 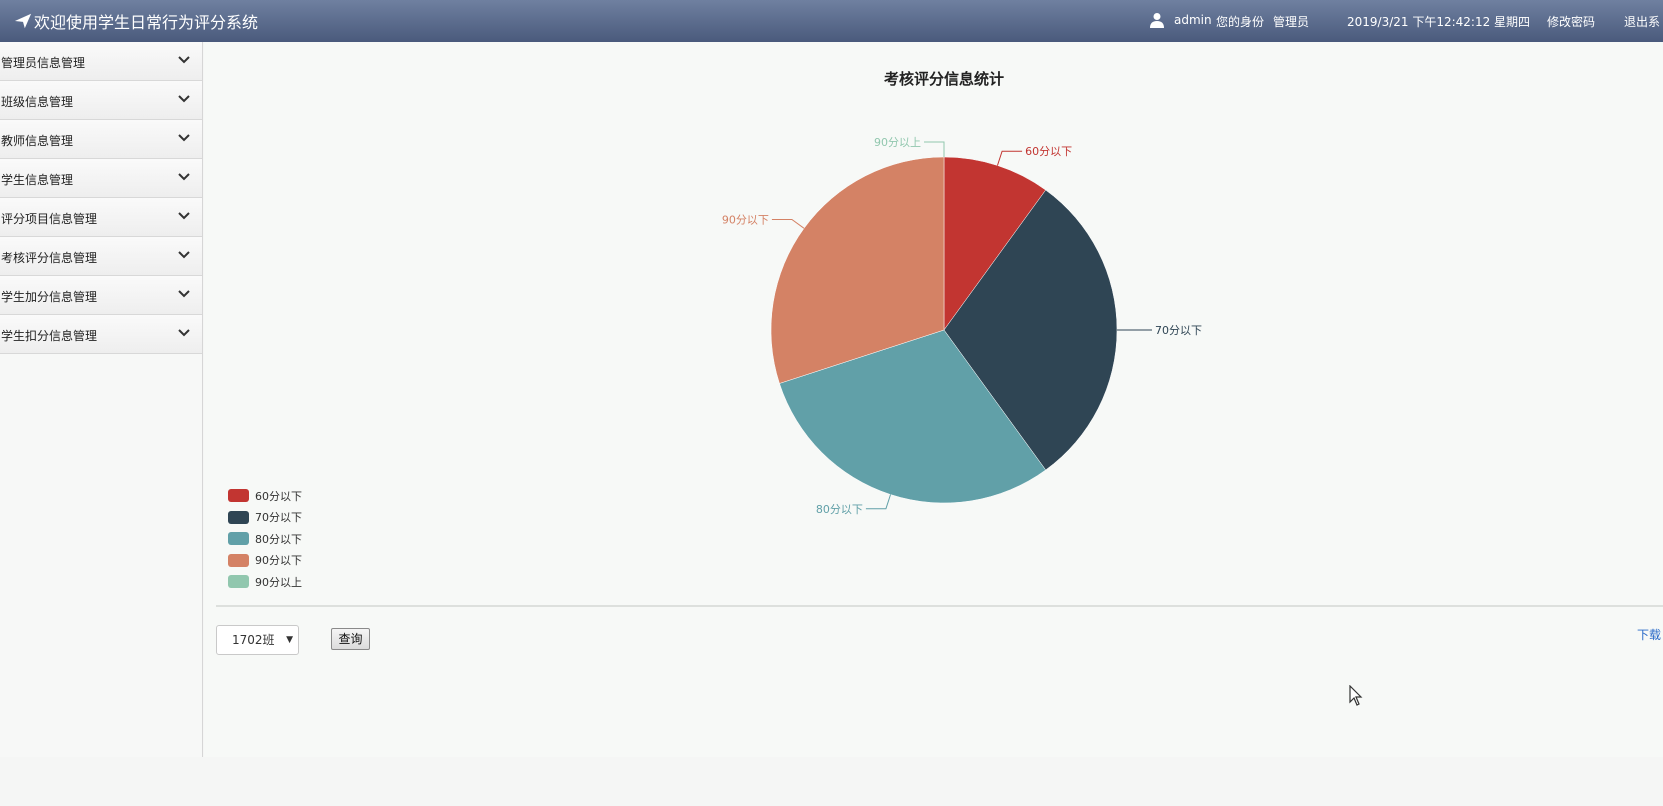 I want to click on sidebar-item-label: 学生加分信息管理, so click(x=49, y=297).